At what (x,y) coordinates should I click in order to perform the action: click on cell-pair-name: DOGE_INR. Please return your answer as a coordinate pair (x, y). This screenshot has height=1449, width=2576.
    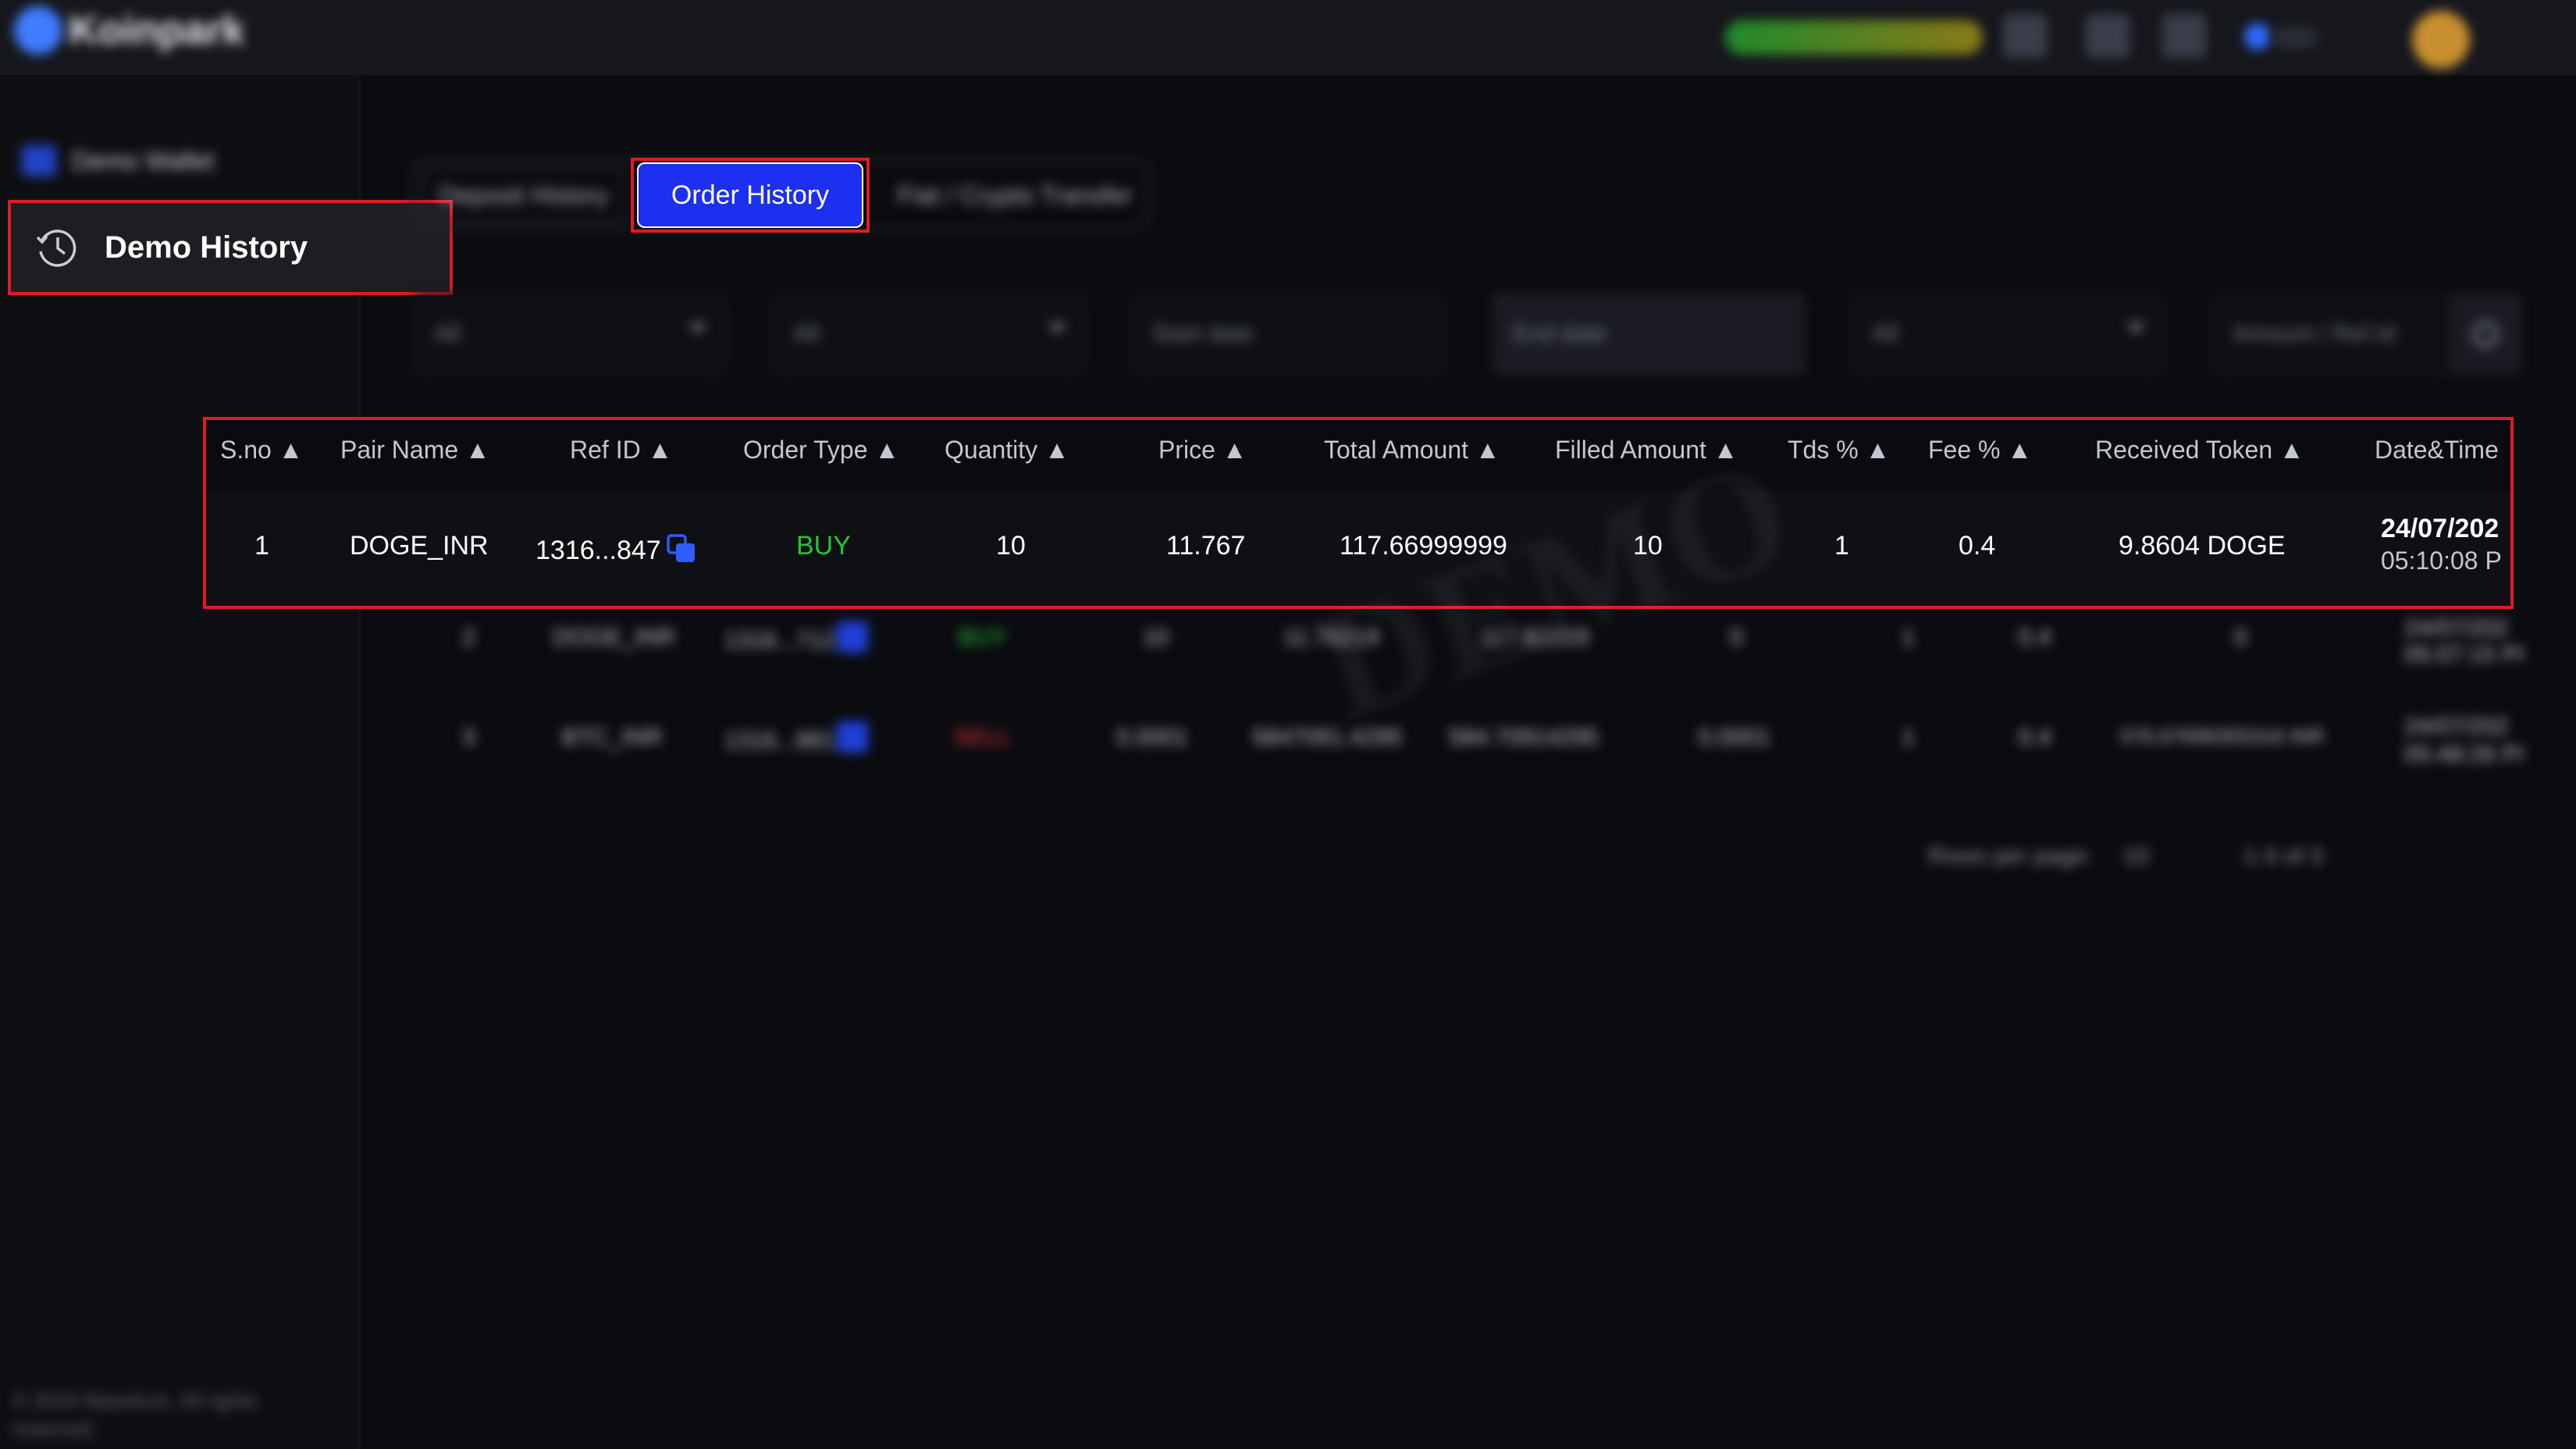
    Looking at the image, I should click on (614, 637).